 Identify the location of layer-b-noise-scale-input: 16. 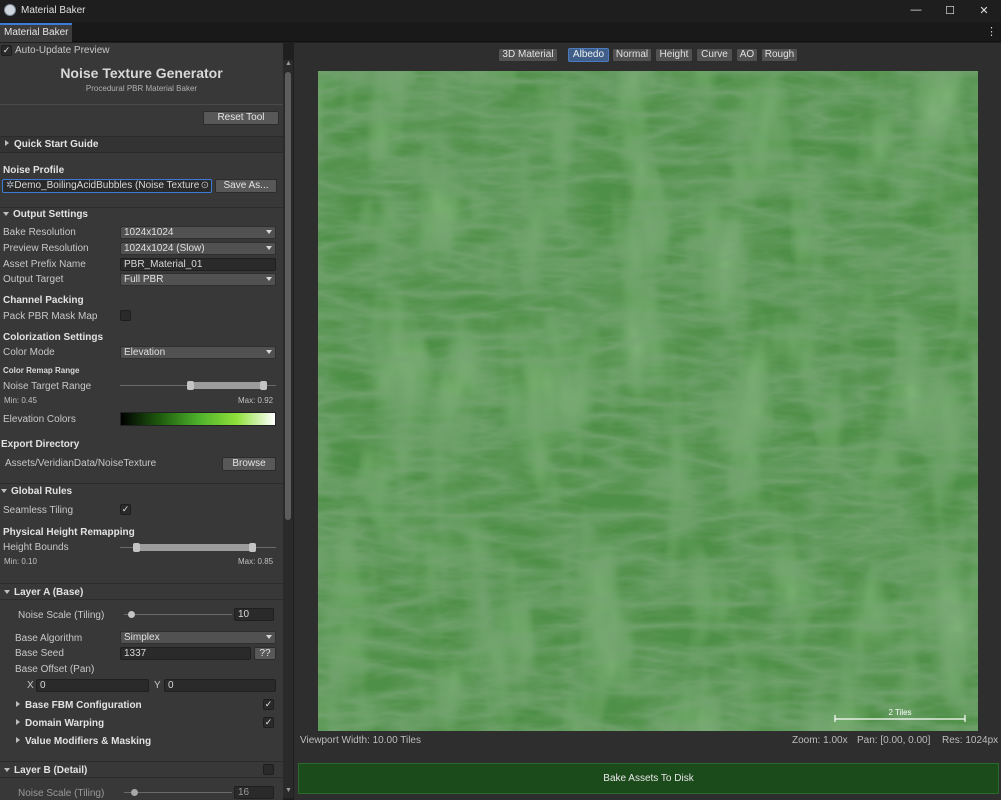
(254, 792).